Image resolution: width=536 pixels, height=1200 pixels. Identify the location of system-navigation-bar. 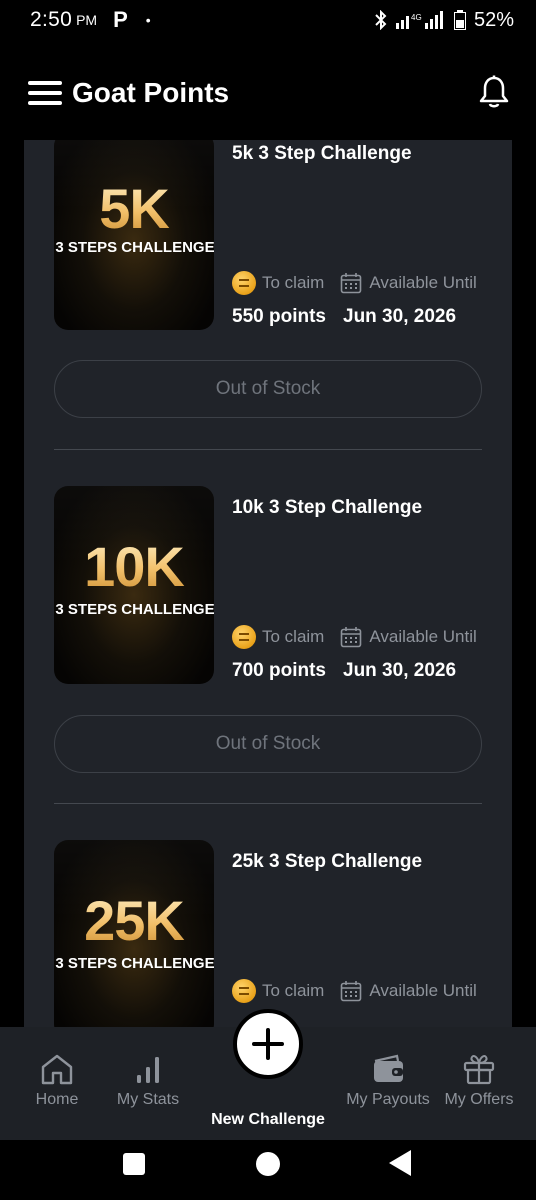
(268, 1170).